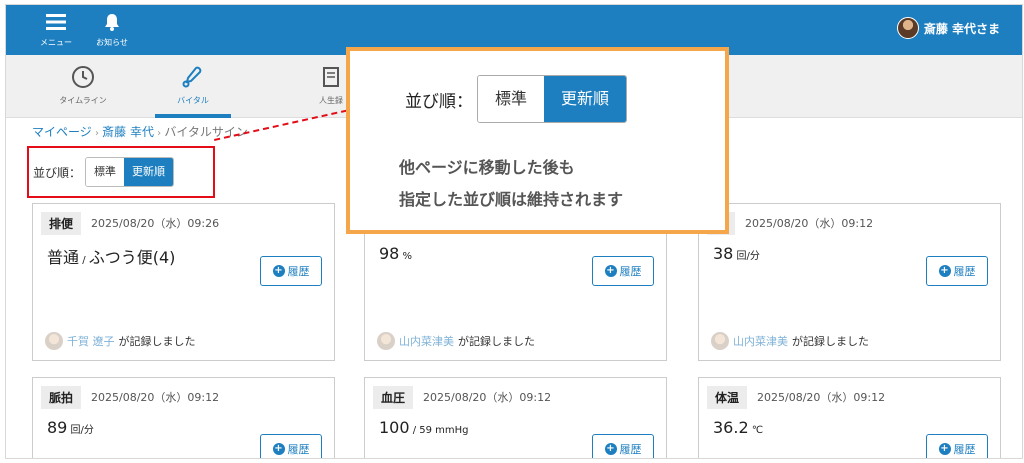 The height and width of the screenshot is (463, 1024). I want to click on popup-updated-button: 更新順, so click(585, 99).